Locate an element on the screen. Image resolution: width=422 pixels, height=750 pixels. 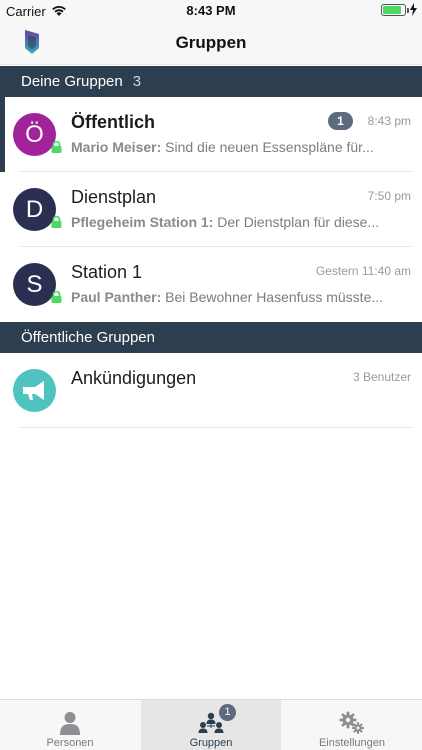
status-bar: Carrier 8:43 PM is located at coordinates (211, 11).